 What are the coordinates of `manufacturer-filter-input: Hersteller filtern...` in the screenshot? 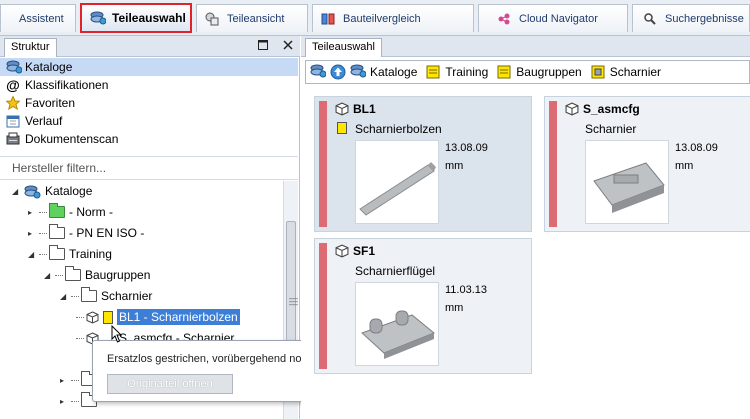 It's located at (149, 168).